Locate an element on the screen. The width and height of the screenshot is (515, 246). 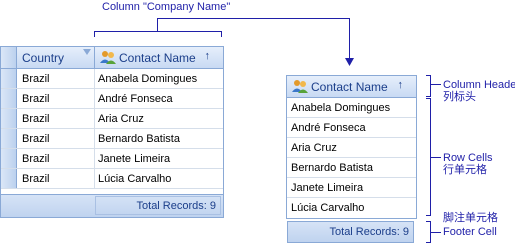
right-grid-header-label: Contact Name is located at coordinates (349, 87).